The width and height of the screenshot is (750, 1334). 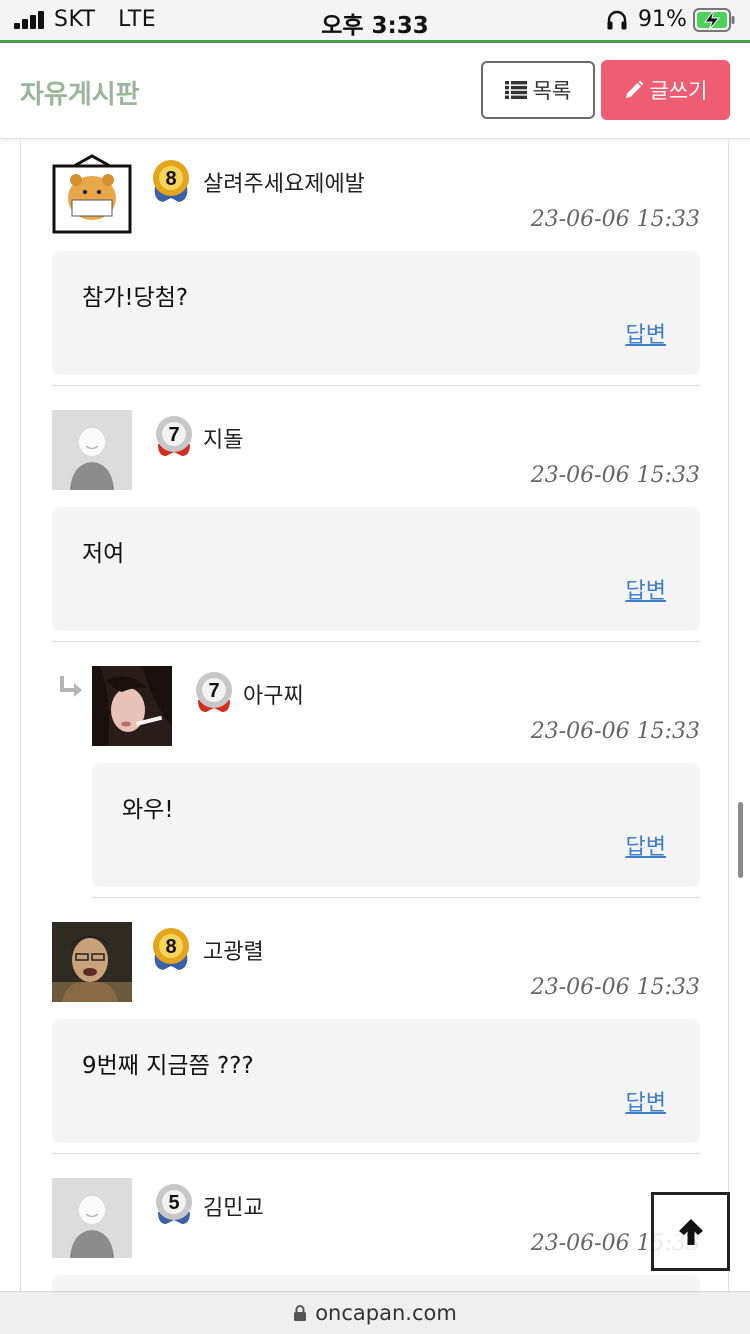 I want to click on man-photo-icon, so click(x=92, y=962).